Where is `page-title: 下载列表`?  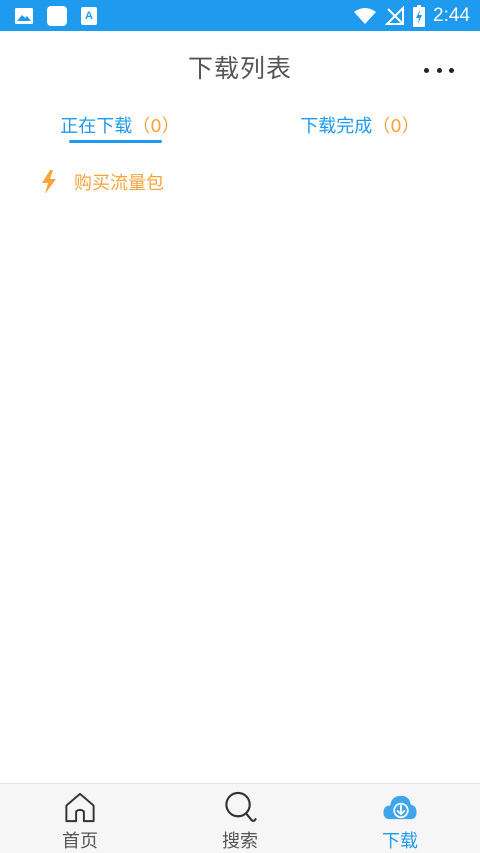
page-title: 下载列表 is located at coordinates (239, 68).